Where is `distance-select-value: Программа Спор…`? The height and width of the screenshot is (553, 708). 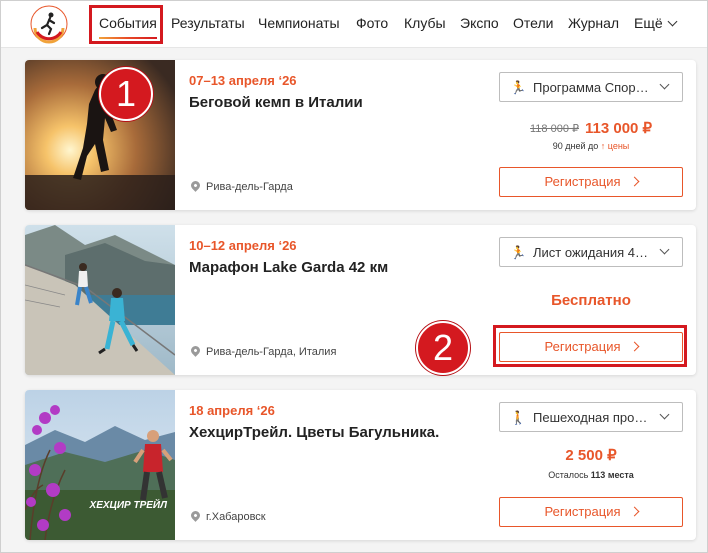 distance-select-value: Программа Спор… is located at coordinates (591, 87).